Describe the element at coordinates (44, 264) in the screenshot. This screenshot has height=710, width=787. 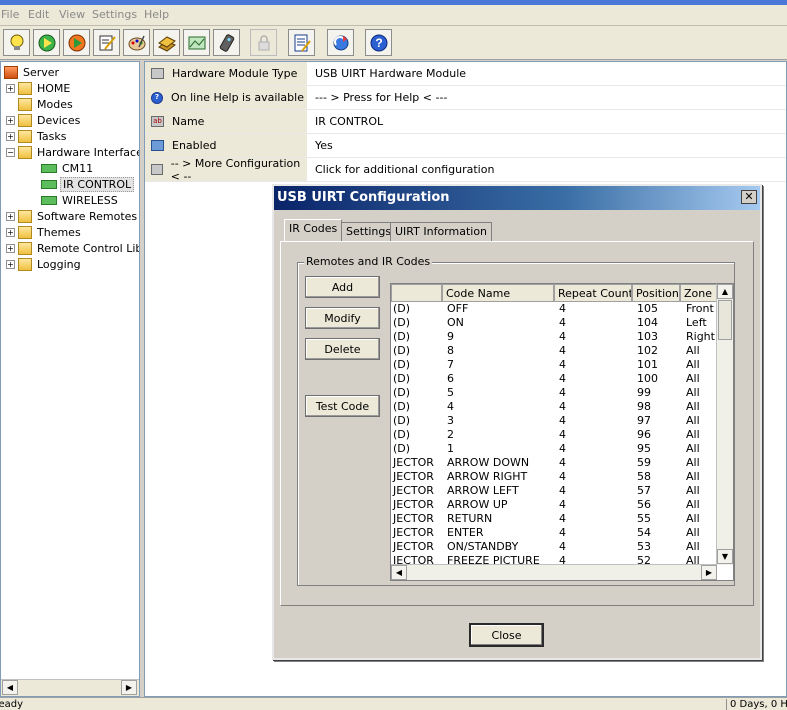
I see `tree-item-logging: + Logging` at that location.